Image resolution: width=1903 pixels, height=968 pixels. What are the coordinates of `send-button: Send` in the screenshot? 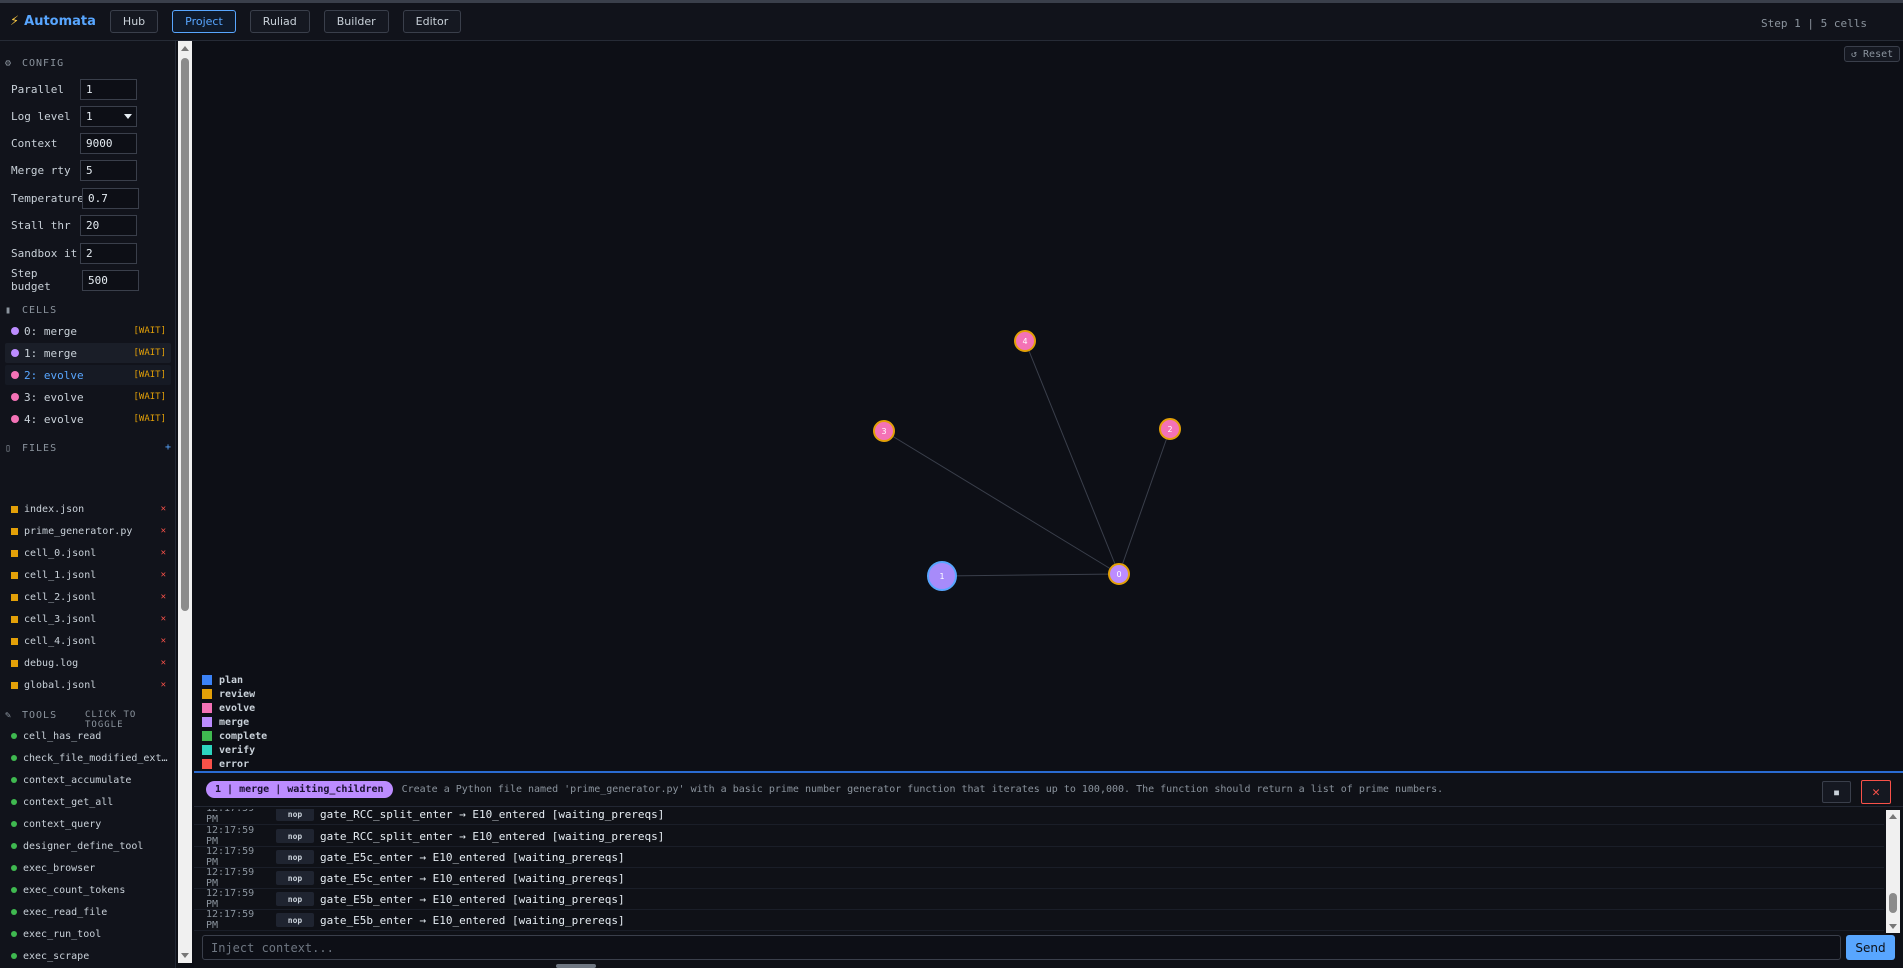 It's located at (1870, 947).